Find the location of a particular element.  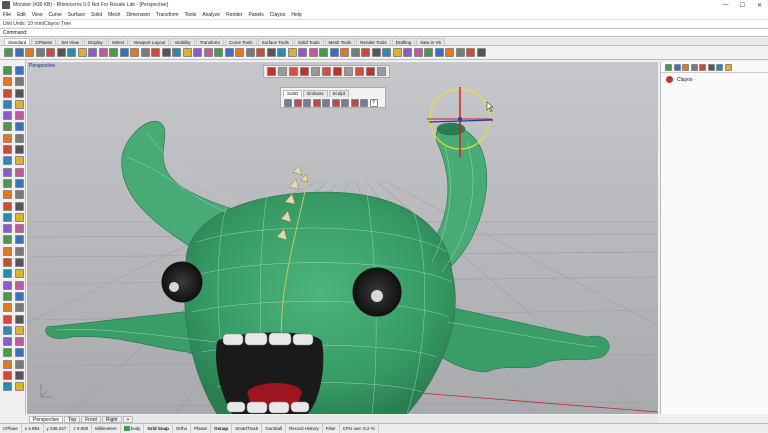

minimize-button: — is located at coordinates (725, 5).